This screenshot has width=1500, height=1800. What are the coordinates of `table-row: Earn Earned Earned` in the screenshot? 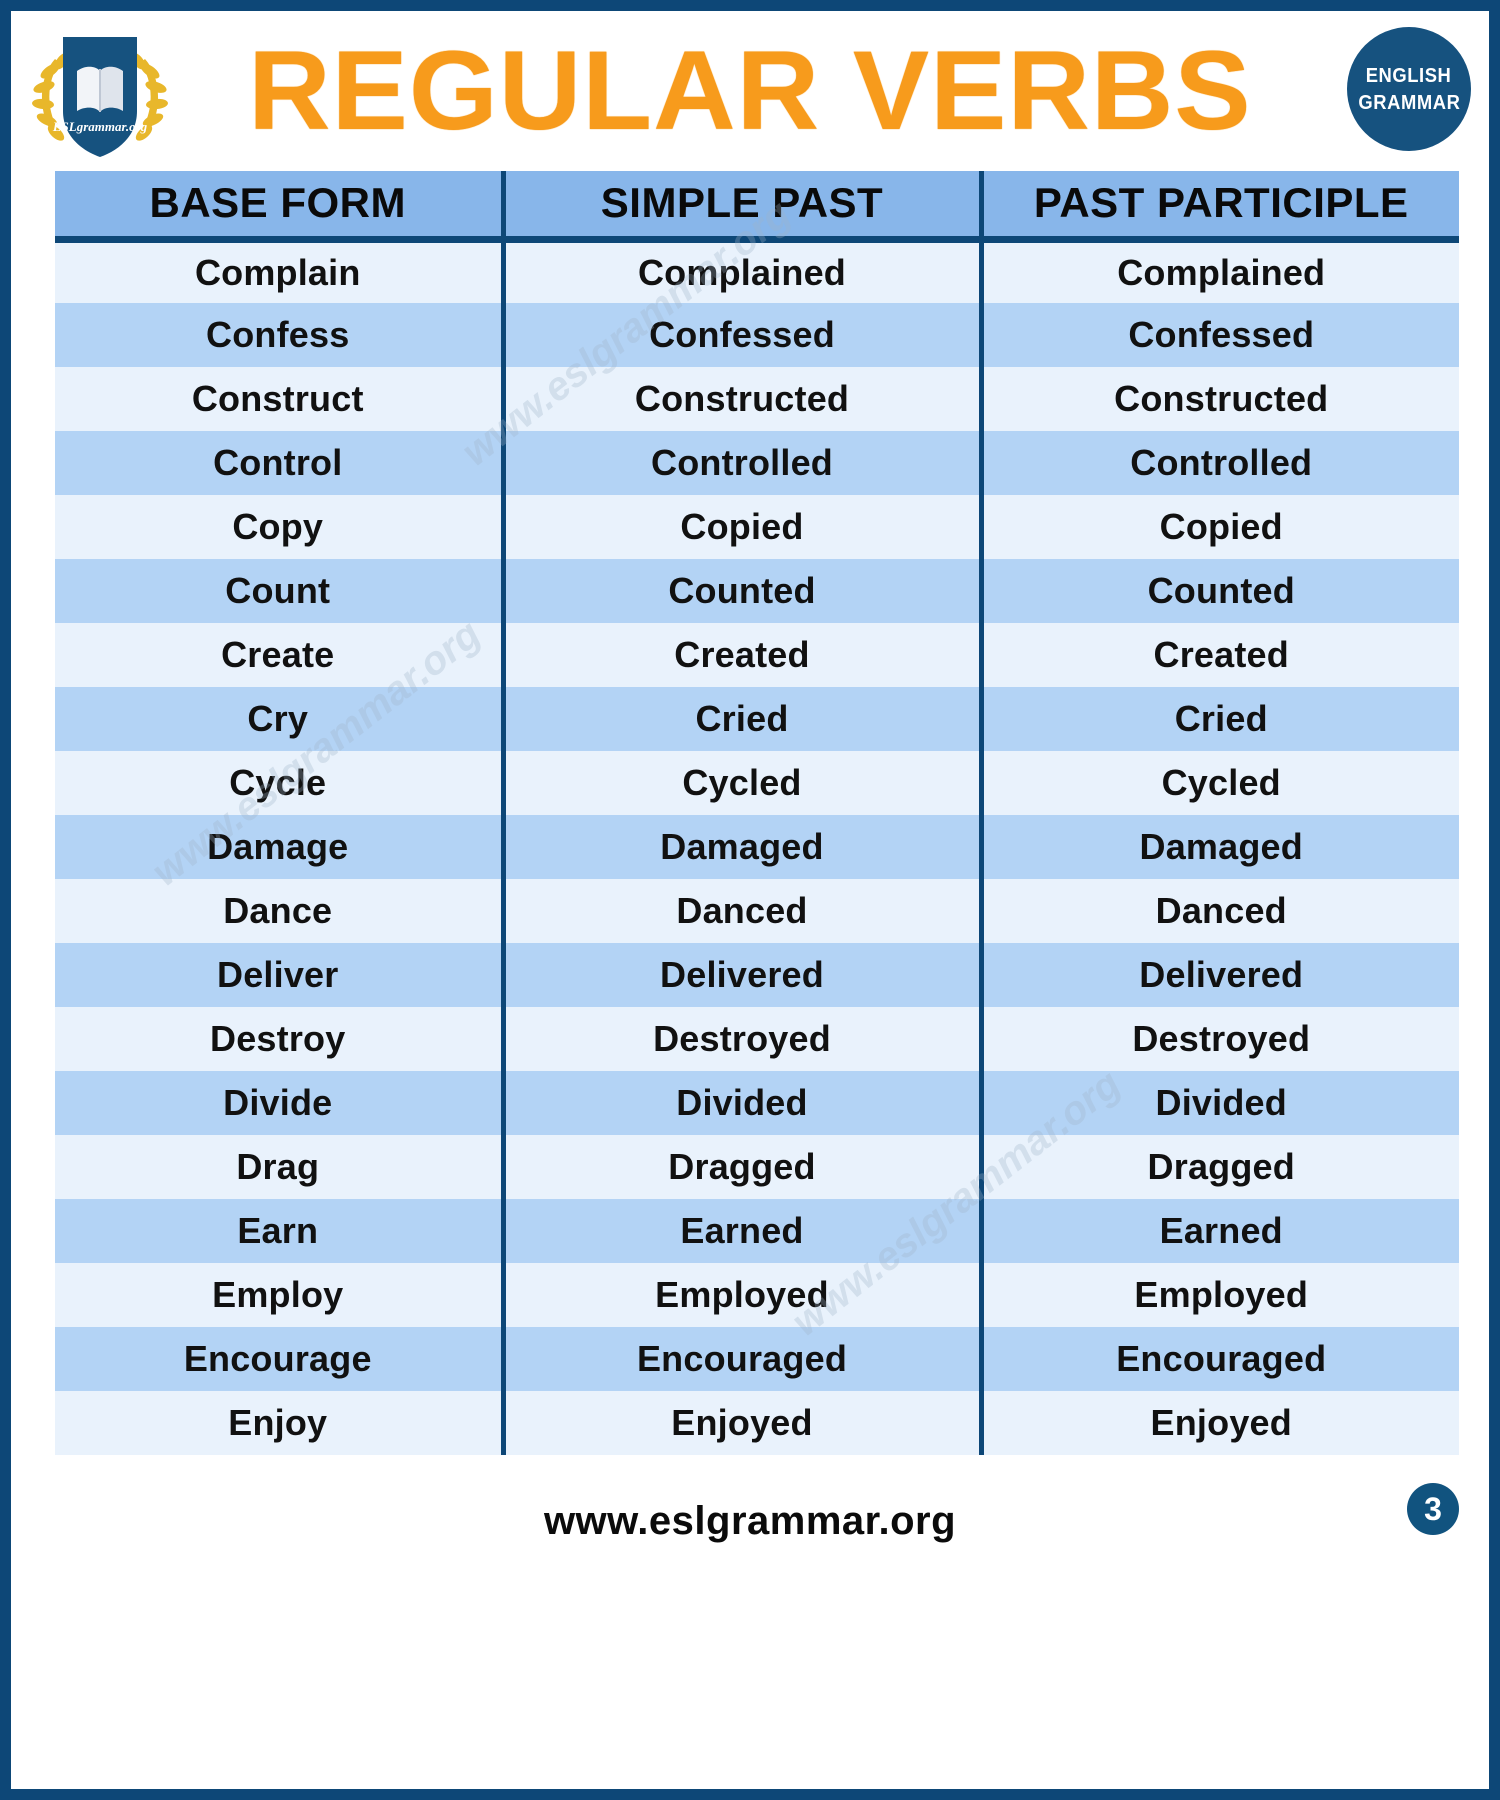 It's located at (757, 1231).